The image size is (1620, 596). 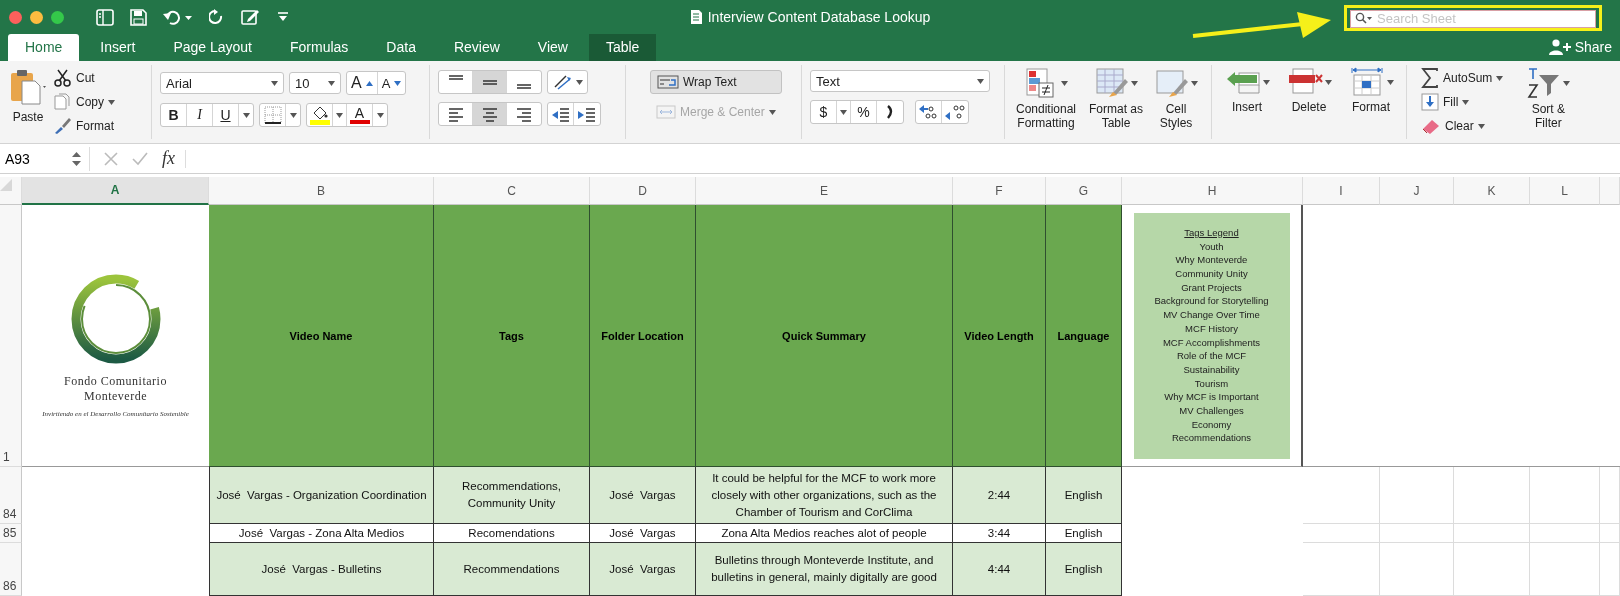 What do you see at coordinates (668, 82) in the screenshot?
I see `wrap-text-icon` at bounding box center [668, 82].